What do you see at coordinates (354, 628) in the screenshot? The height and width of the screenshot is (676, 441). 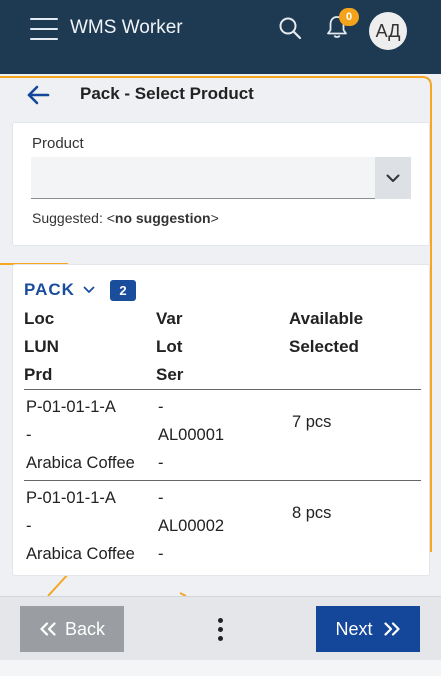 I see `next-button-label: Next` at bounding box center [354, 628].